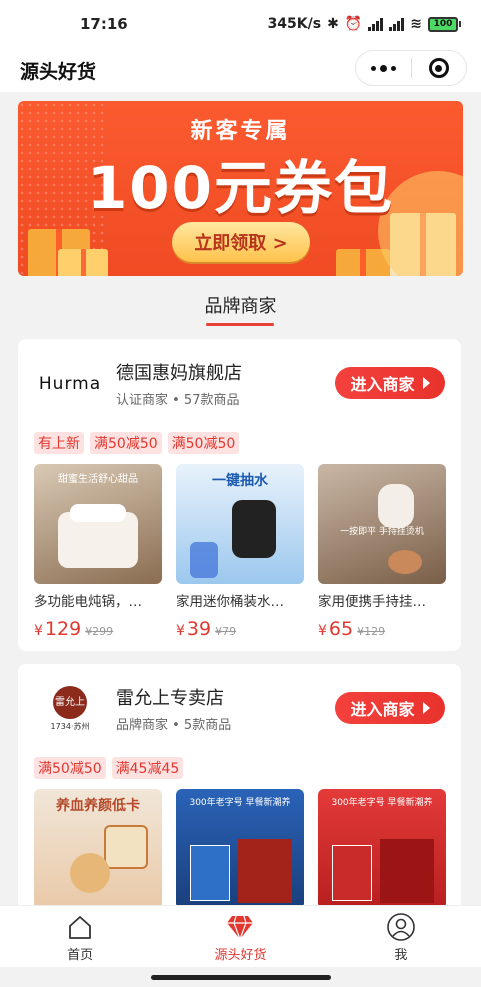 This screenshot has width=481, height=987. What do you see at coordinates (240, 70) in the screenshot?
I see `nav-bar: 源头好货` at bounding box center [240, 70].